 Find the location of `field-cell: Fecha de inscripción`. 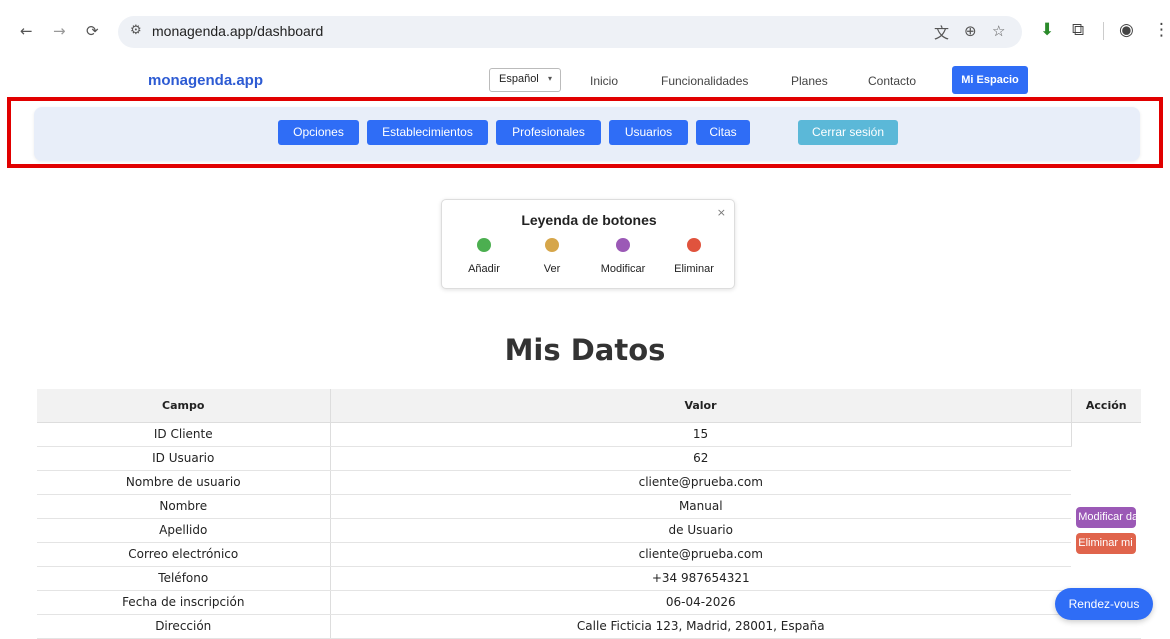

field-cell: Fecha de inscripción is located at coordinates (184, 602).